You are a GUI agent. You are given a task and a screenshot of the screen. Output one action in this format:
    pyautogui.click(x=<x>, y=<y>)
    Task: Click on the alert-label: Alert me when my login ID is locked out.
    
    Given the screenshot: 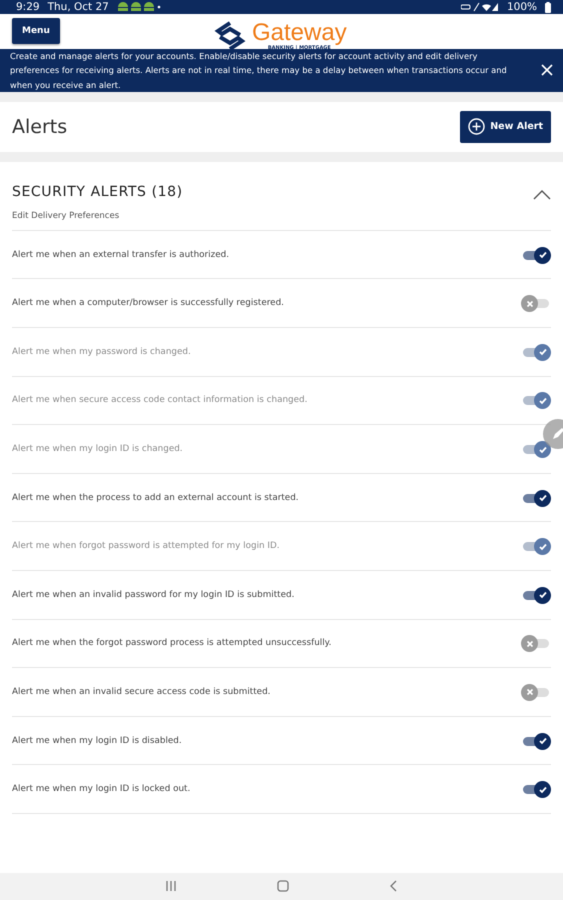 What is the action you would take?
    pyautogui.click(x=101, y=789)
    